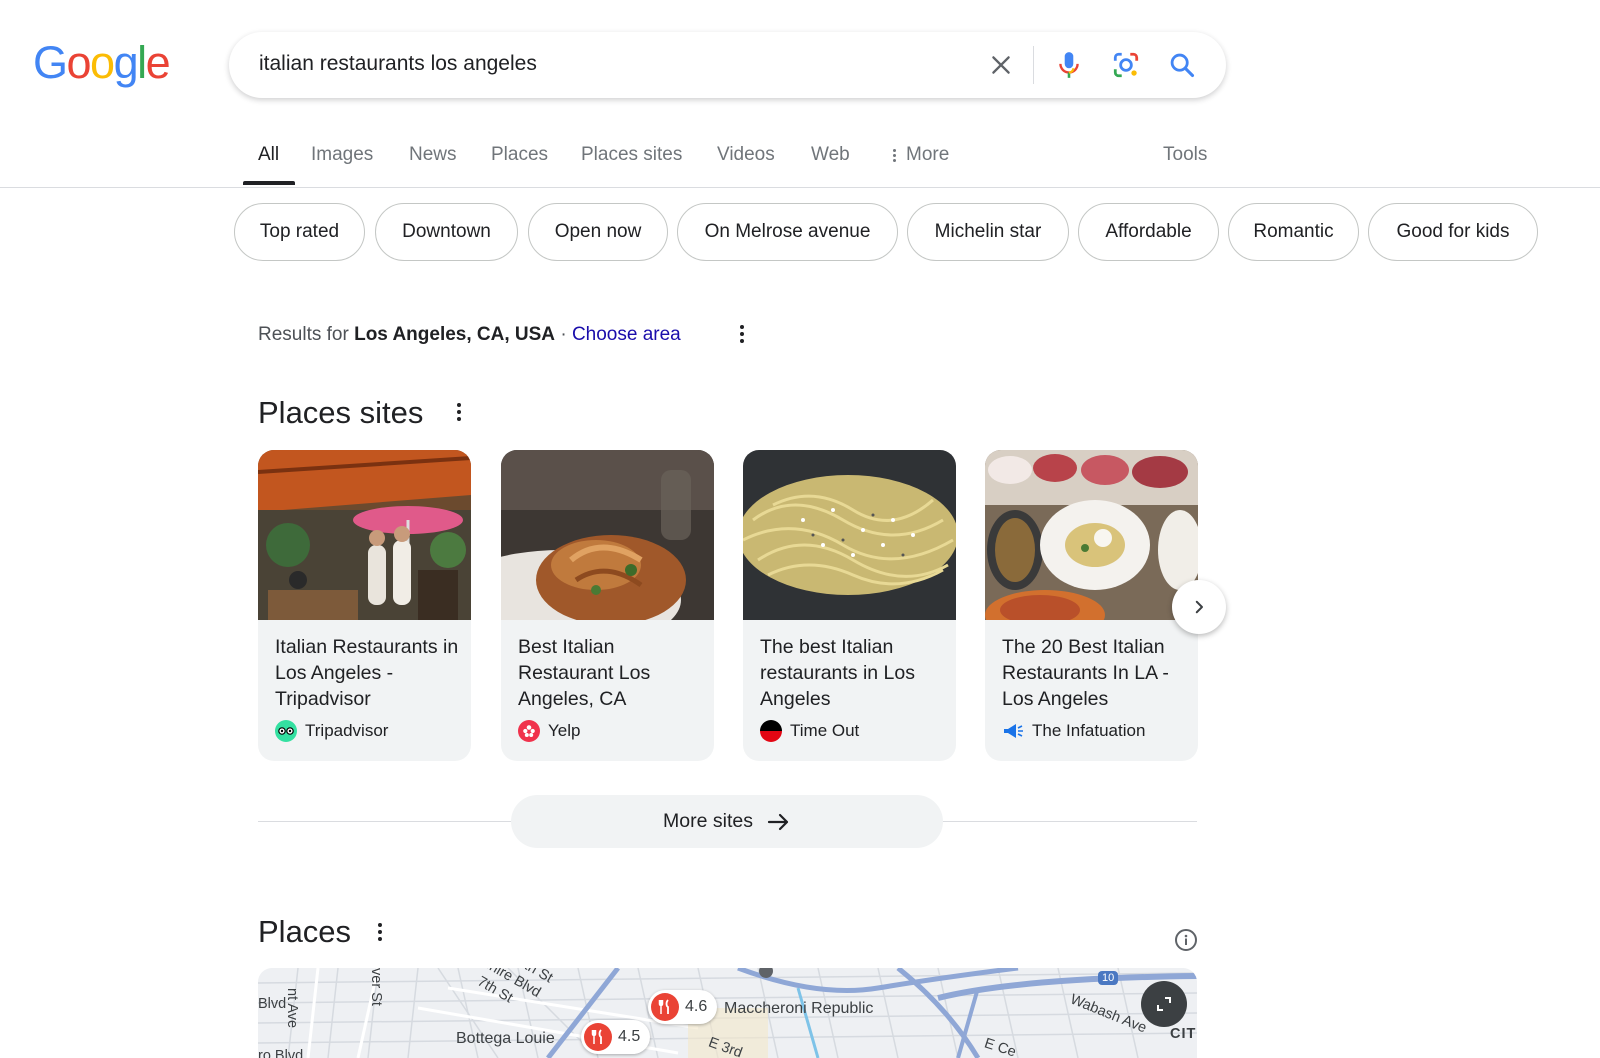 Image resolution: width=1600 pixels, height=1058 pixels. I want to click on clear-icon, so click(1001, 65).